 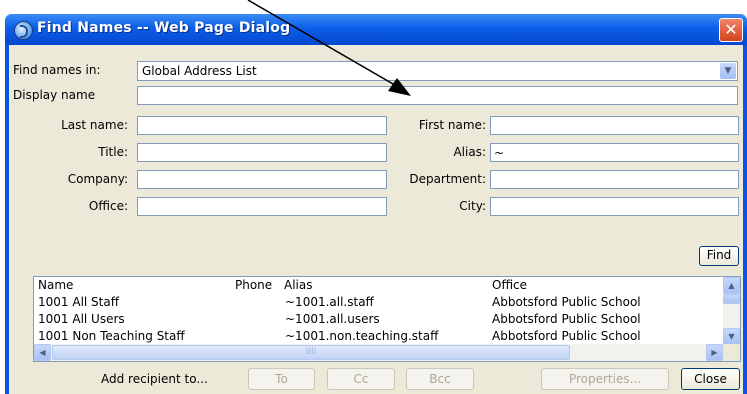 What do you see at coordinates (399, 87) in the screenshot?
I see `arrow-head` at bounding box center [399, 87].